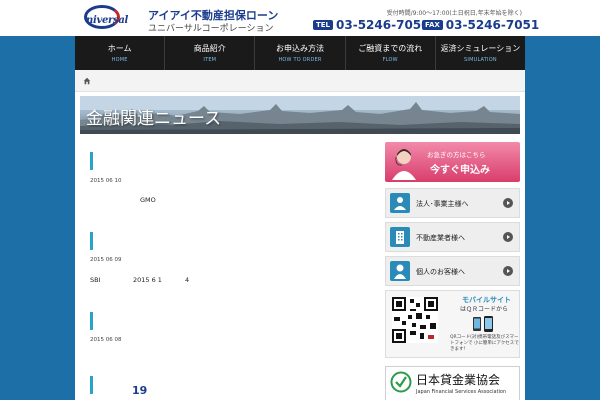 Image resolution: width=600 pixels, height=400 pixels. Describe the element at coordinates (452, 162) in the screenshot. I see `apply-now-button: お急ぎの方はこちら 今すぐ申込み` at that location.